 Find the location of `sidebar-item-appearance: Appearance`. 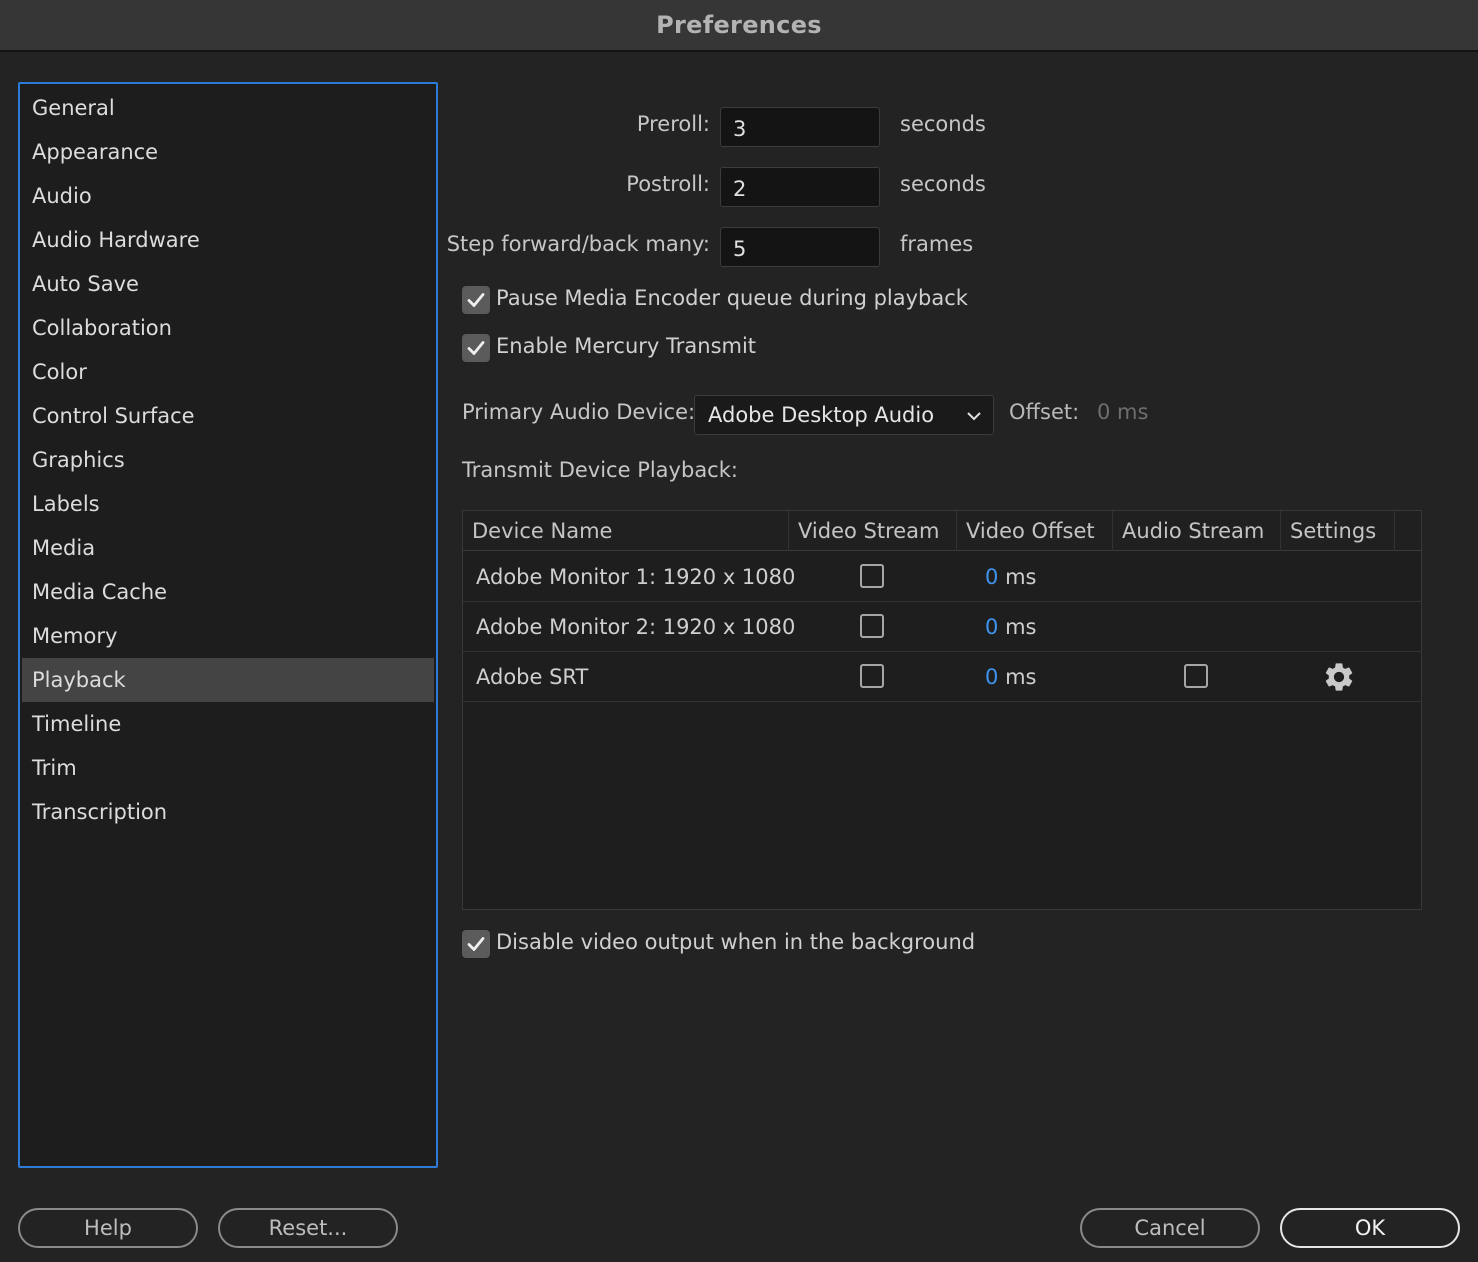

sidebar-item-appearance: Appearance is located at coordinates (228, 152).